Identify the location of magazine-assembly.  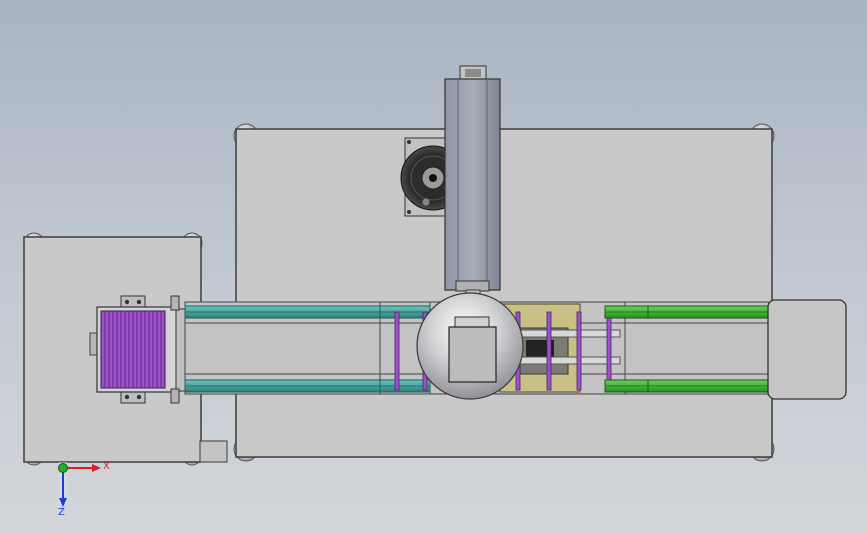
(137, 349).